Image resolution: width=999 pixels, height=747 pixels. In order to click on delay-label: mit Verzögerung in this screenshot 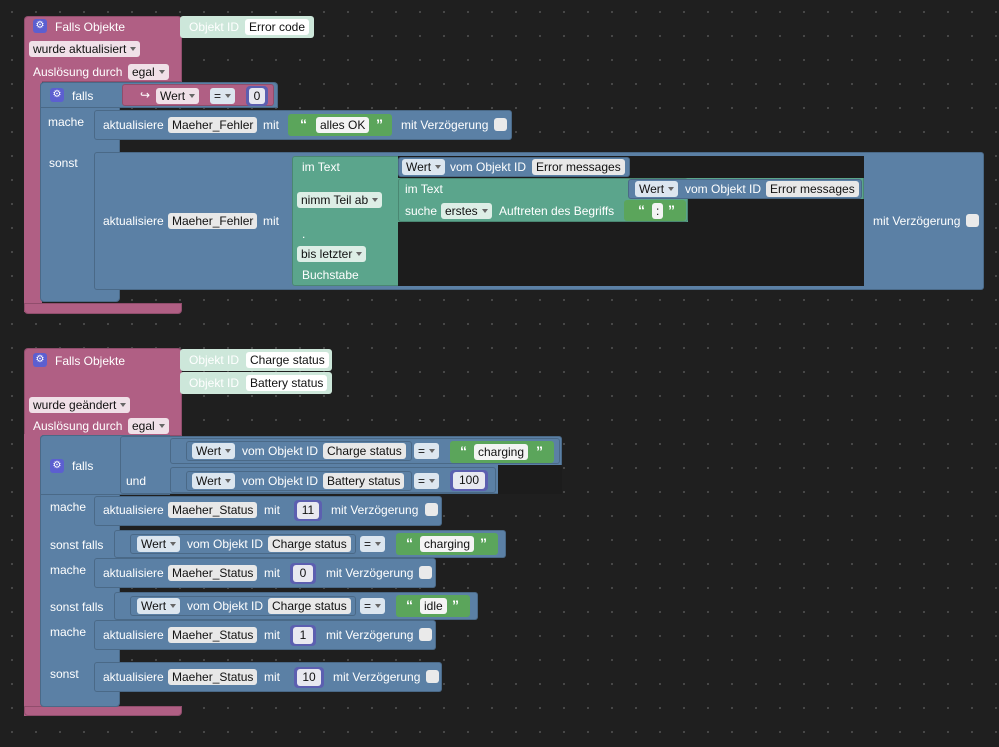, I will do `click(917, 221)`.